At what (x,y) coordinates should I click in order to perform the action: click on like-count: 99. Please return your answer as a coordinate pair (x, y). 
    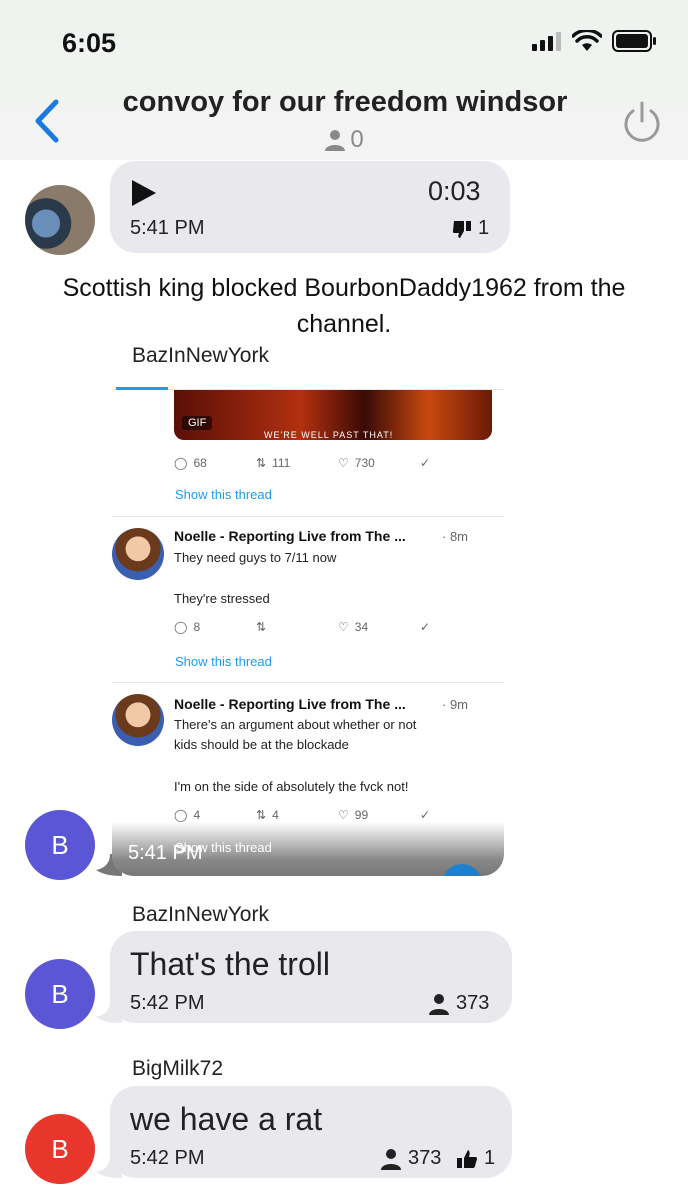
    Looking at the image, I should click on (361, 815).